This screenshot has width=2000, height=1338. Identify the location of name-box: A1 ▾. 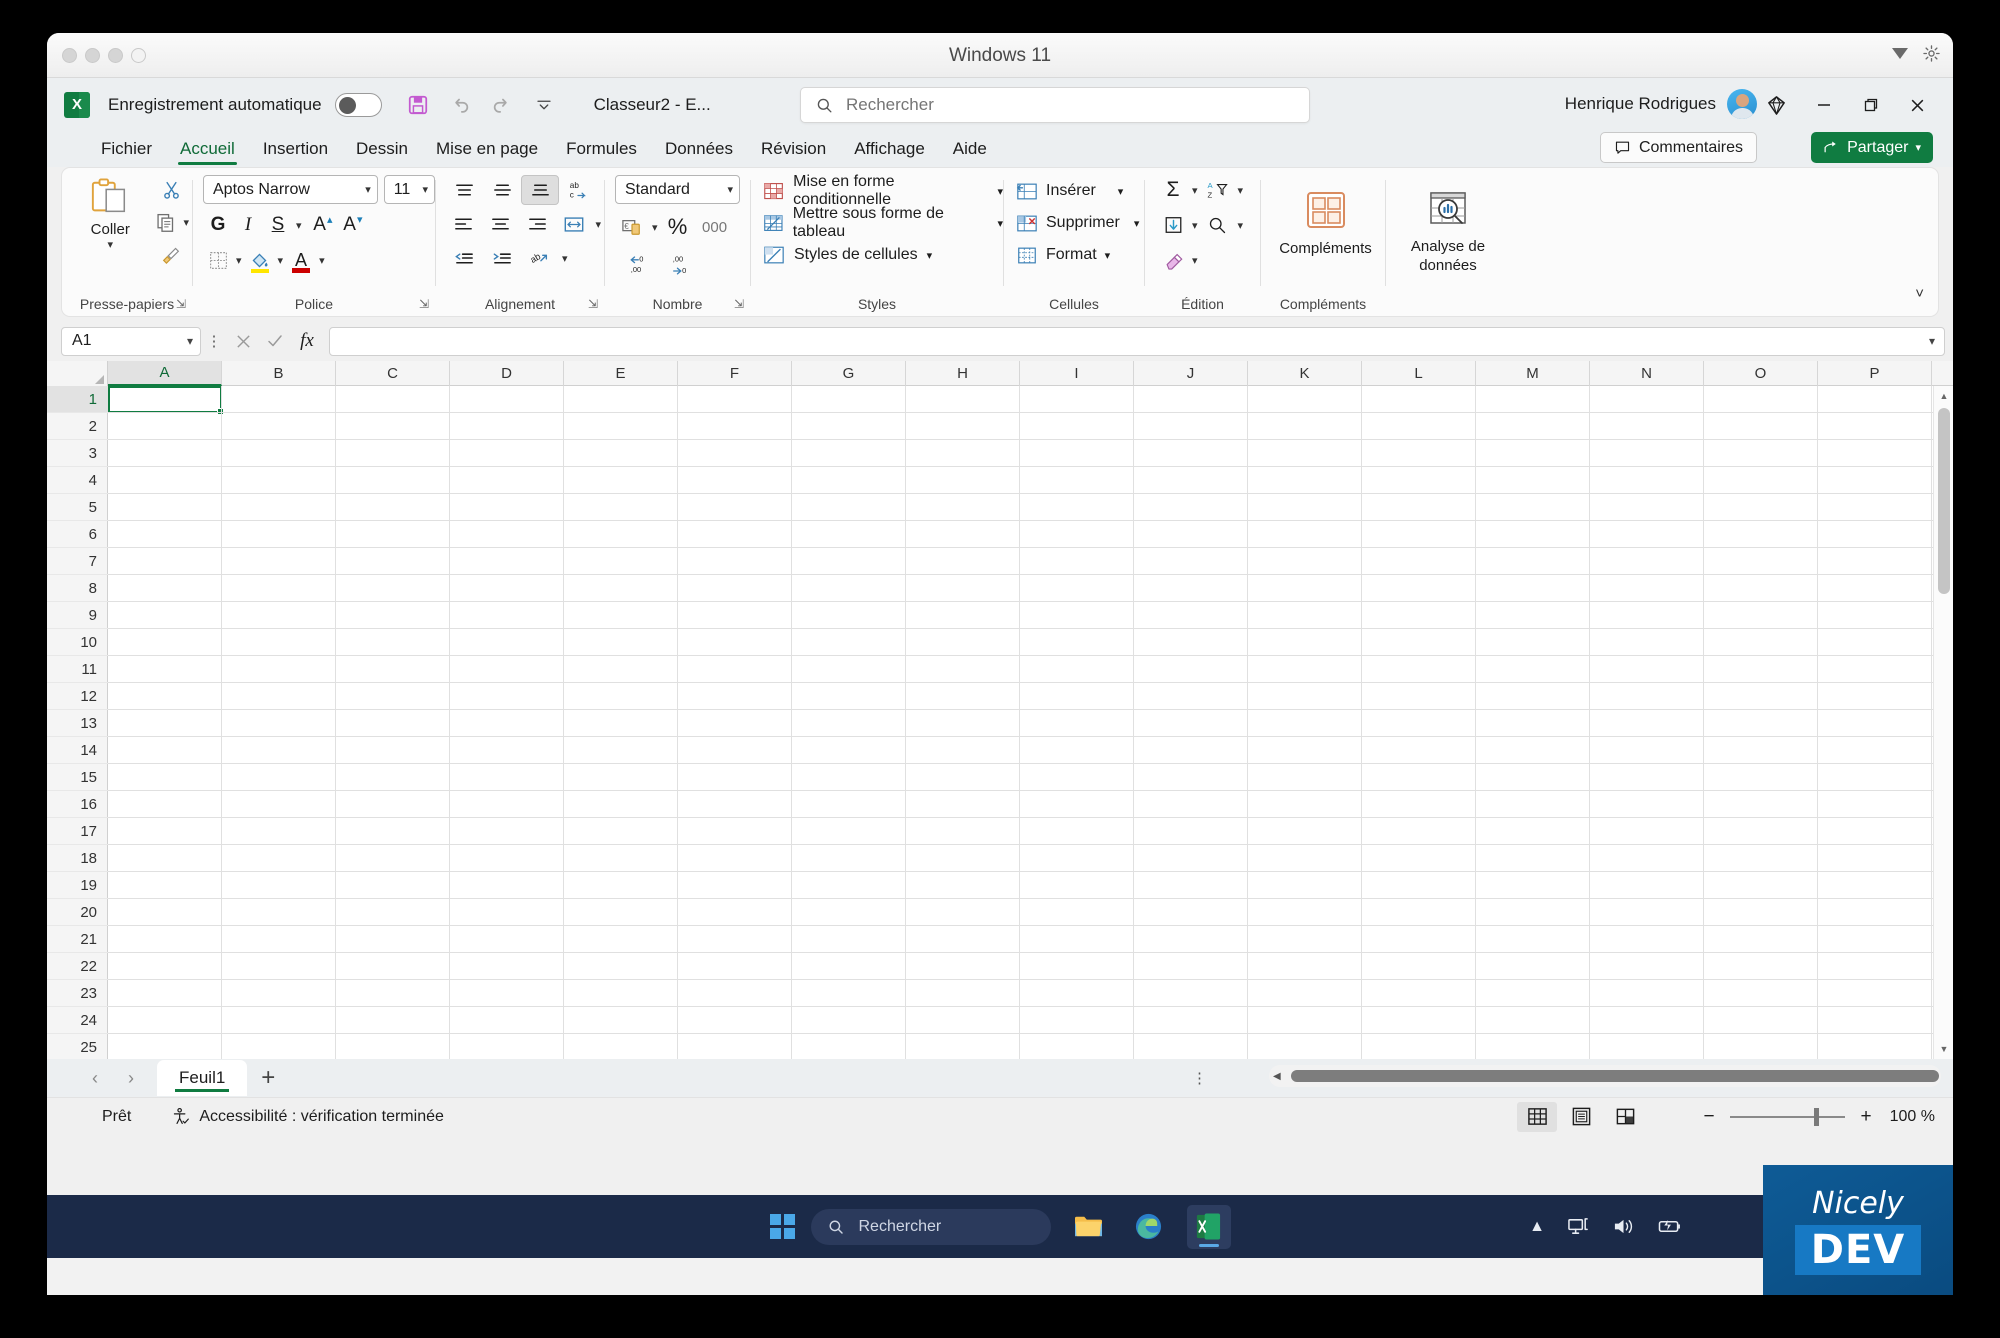
(131, 341).